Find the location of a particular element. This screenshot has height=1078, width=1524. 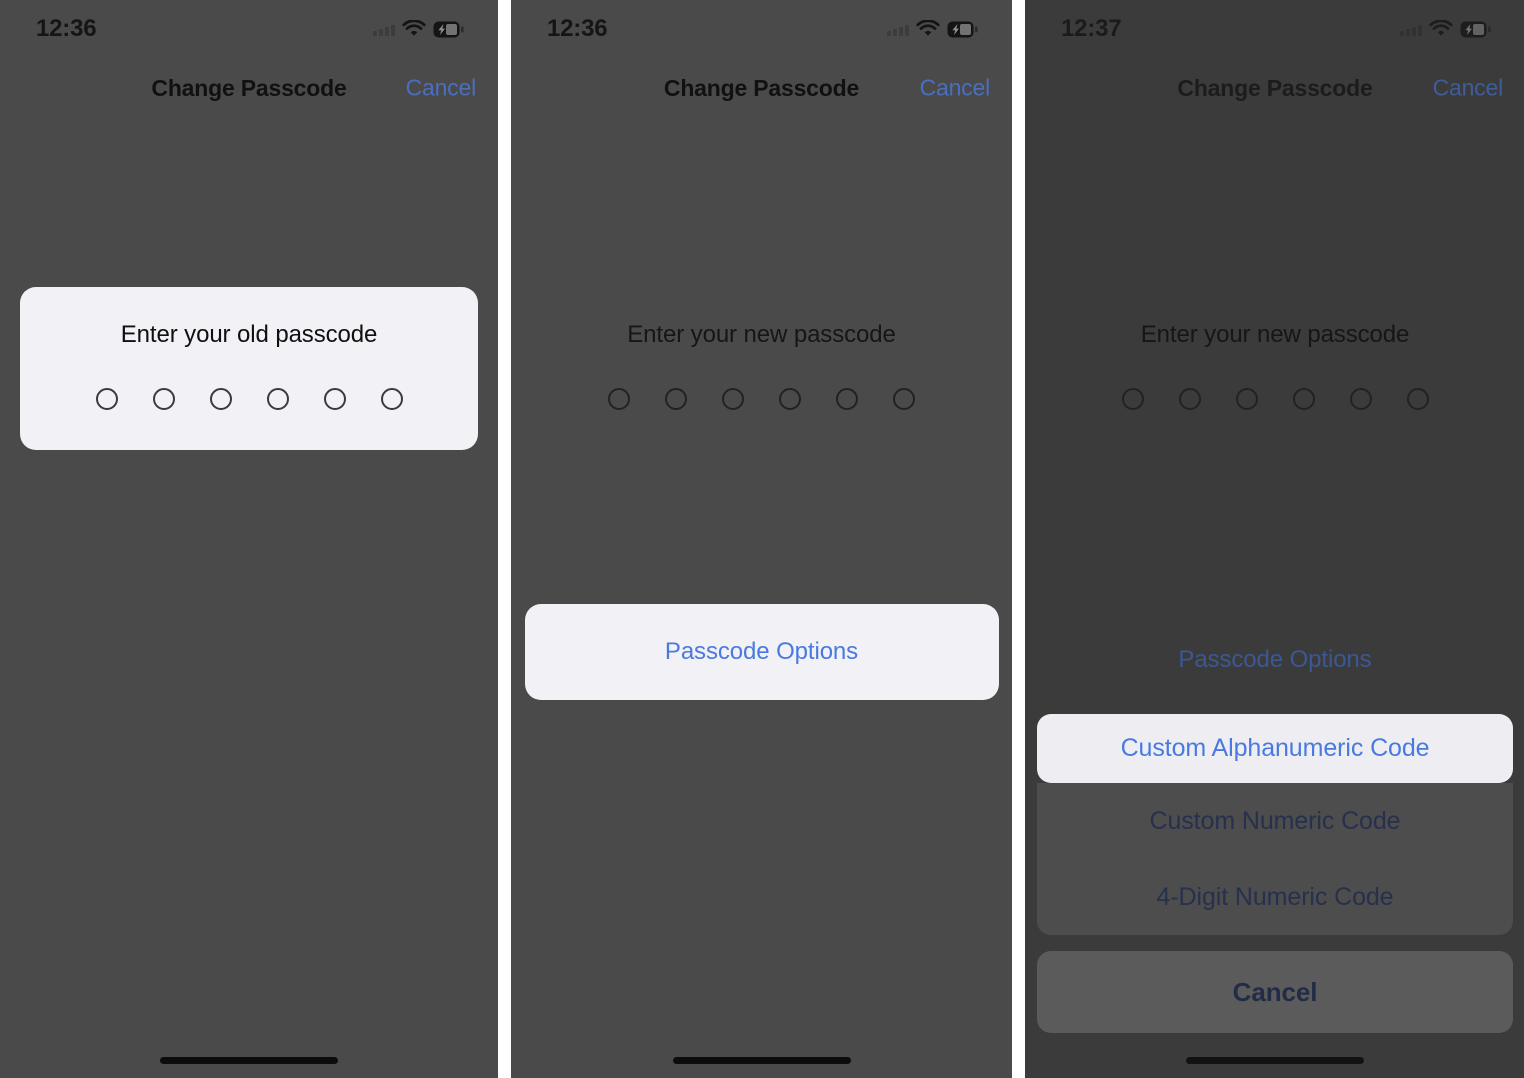

status-clock: 12:37 is located at coordinates (1091, 28).